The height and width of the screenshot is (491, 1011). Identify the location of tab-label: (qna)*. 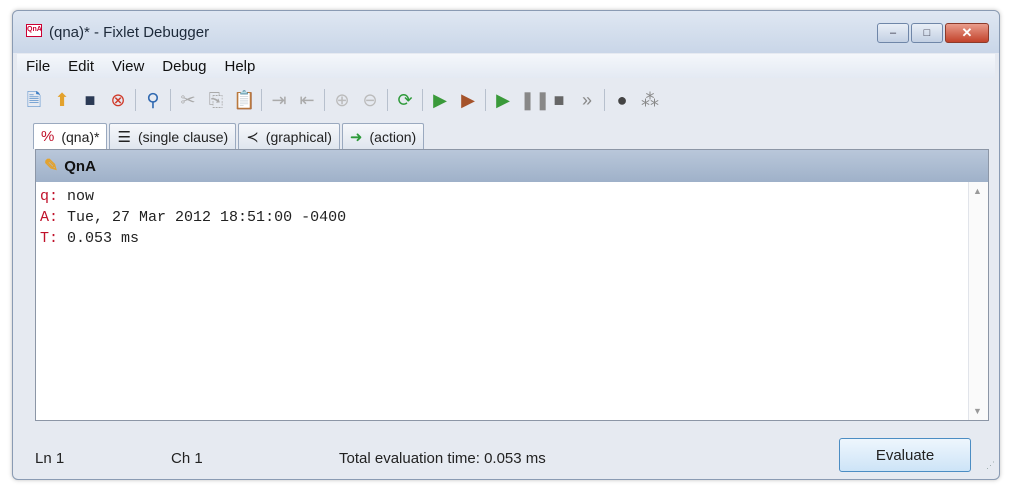
(80, 136).